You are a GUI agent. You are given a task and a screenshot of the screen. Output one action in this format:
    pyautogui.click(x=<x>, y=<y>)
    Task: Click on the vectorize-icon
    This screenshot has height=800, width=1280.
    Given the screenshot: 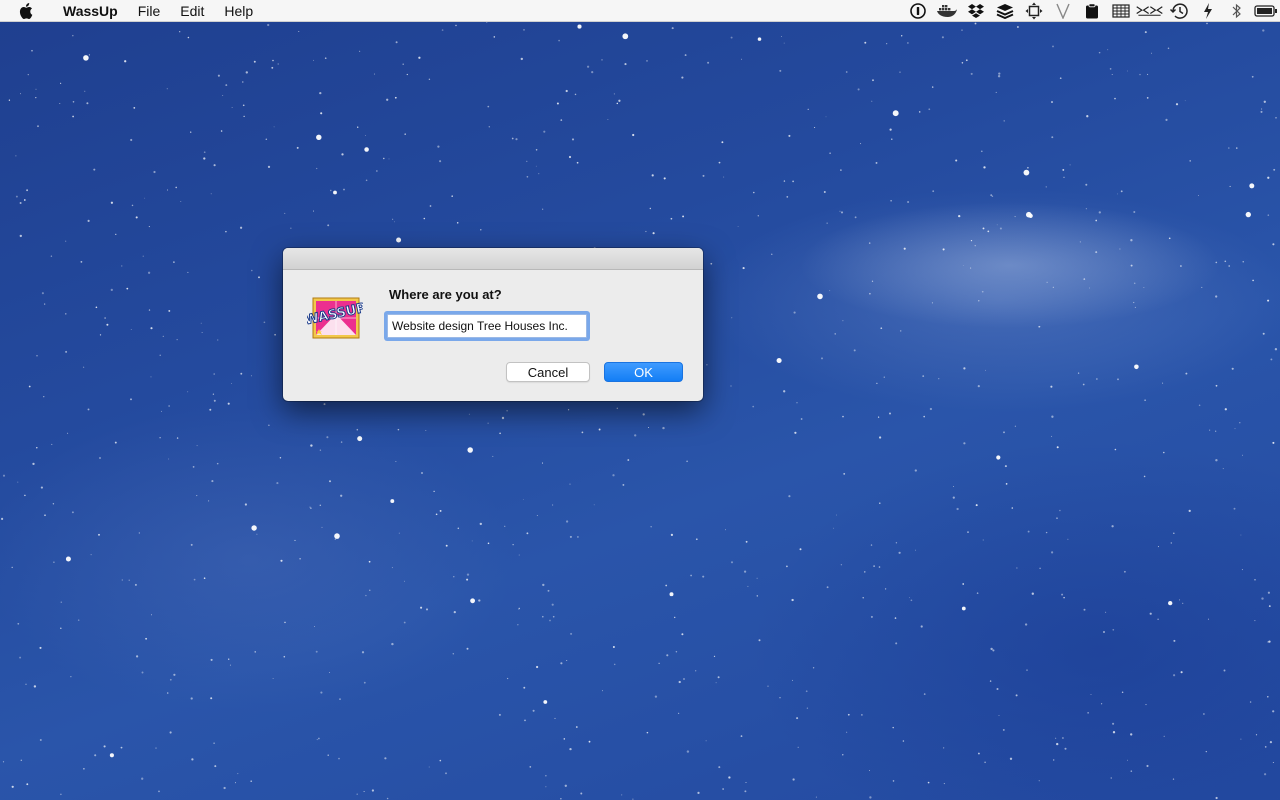 What is the action you would take?
    pyautogui.click(x=1062, y=11)
    